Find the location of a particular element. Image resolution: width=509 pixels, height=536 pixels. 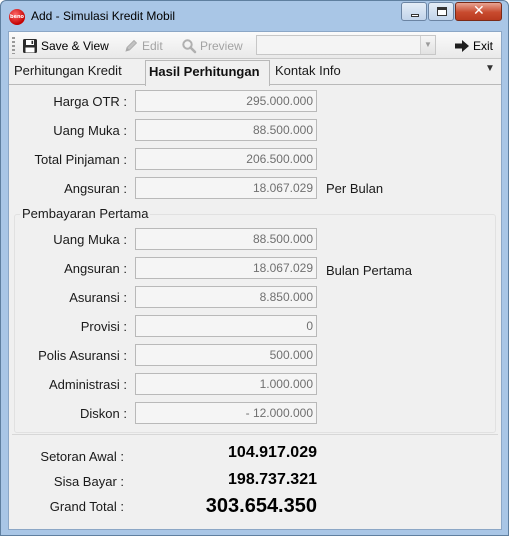

fp-uang-muka-label: Uang Muka : is located at coordinates (90, 239).